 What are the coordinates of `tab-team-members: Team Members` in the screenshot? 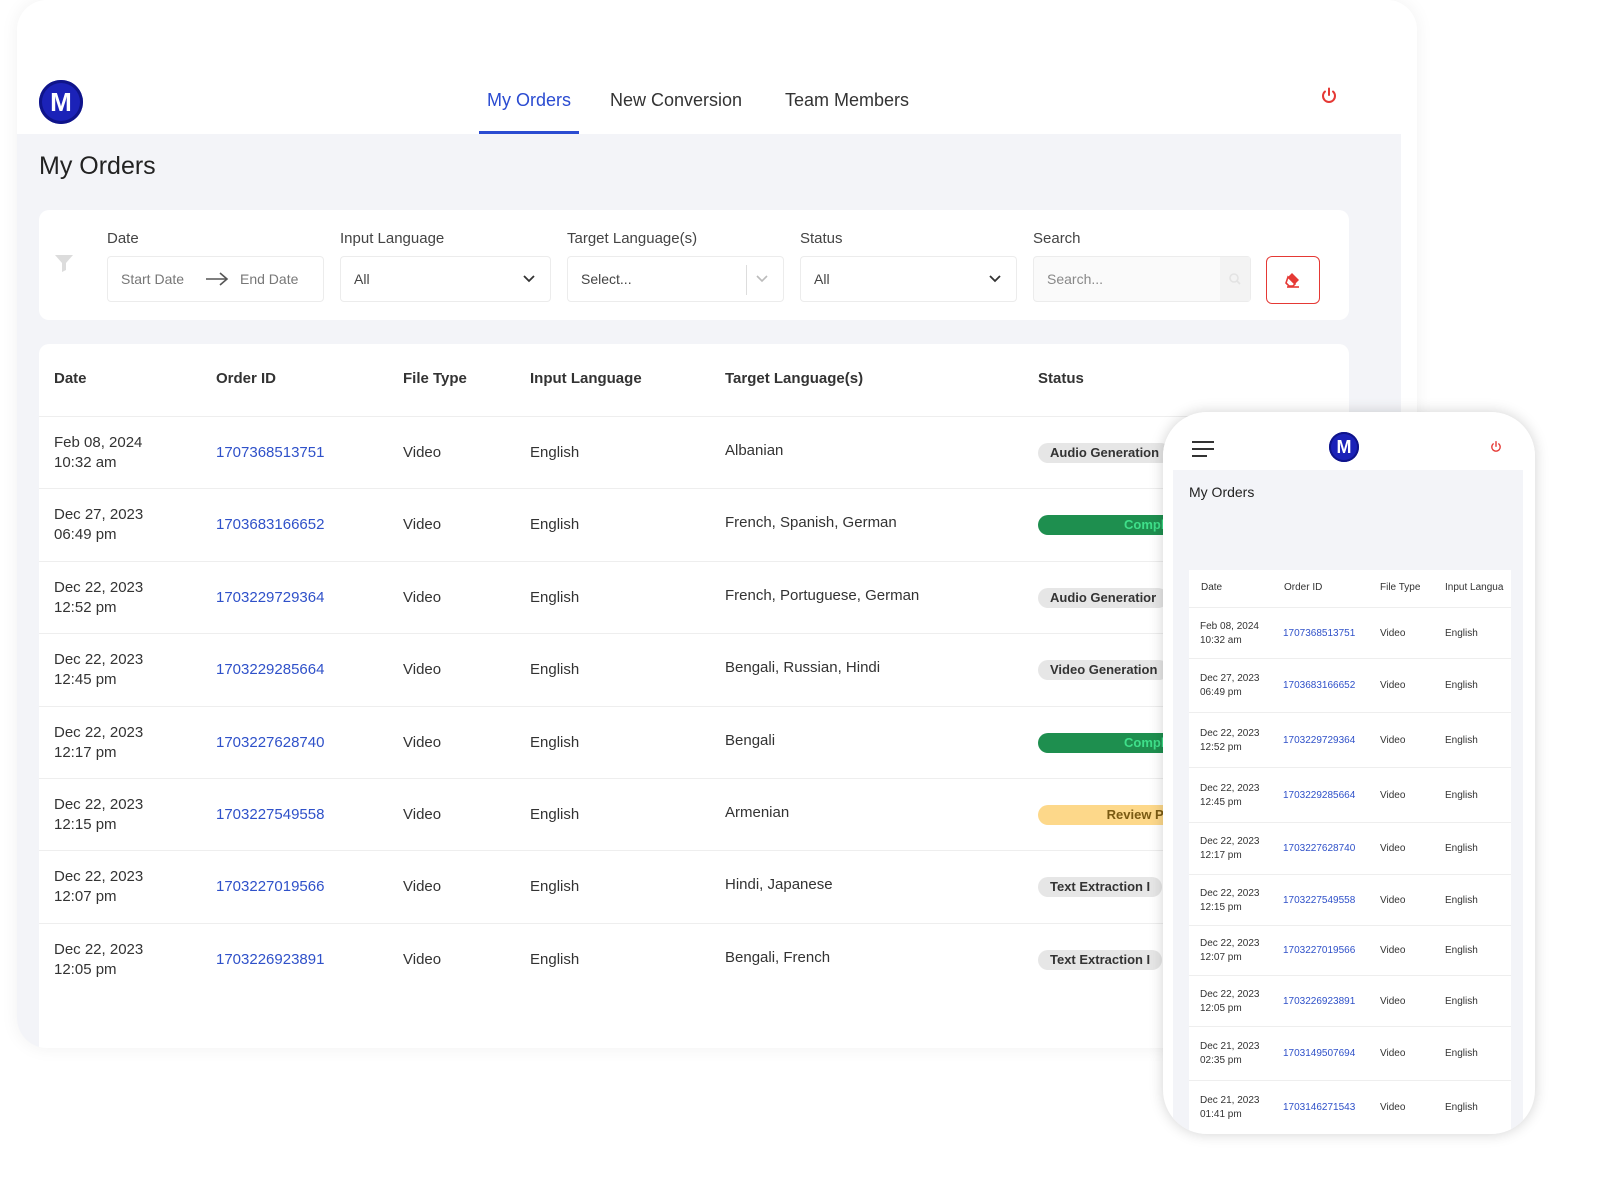 It's located at (847, 111).